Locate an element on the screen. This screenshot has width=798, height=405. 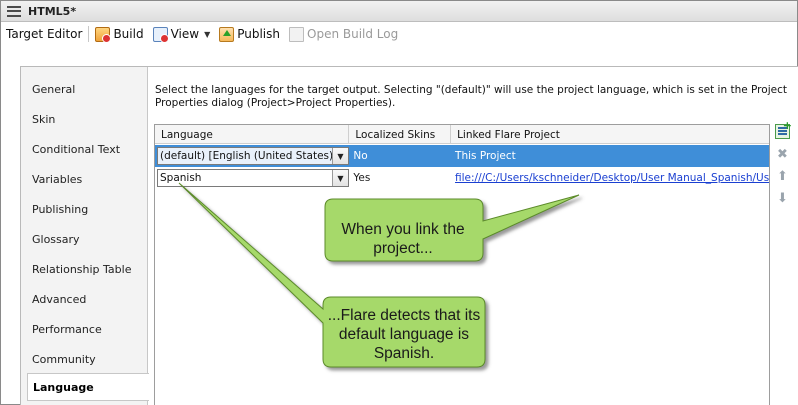
sidebar-item-label: Relationship Table is located at coordinates (82, 269).